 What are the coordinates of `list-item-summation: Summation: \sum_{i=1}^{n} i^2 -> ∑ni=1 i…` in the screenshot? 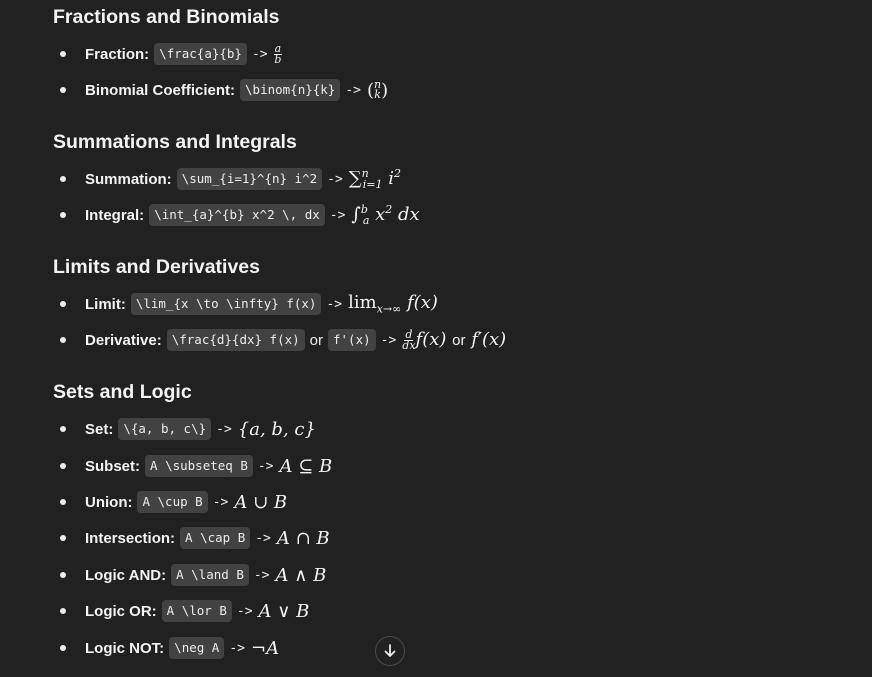 It's located at (230, 179).